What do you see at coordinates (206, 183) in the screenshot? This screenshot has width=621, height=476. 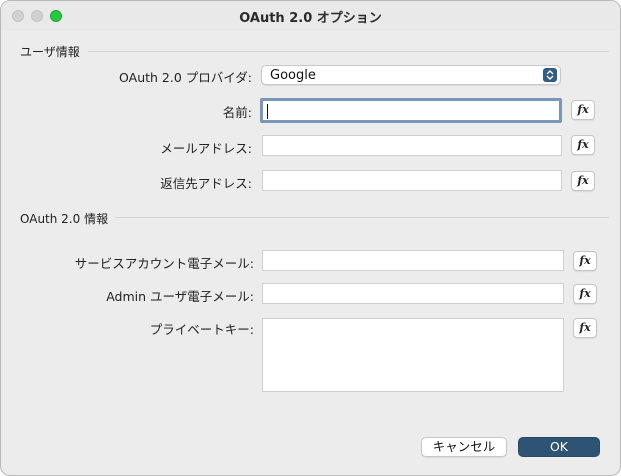 I see `reply-to-label: 返信先アドレス:` at bounding box center [206, 183].